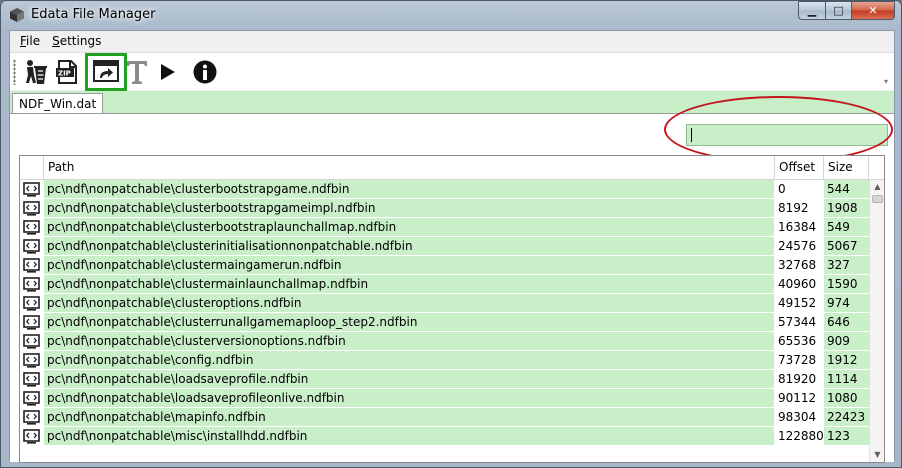 This screenshot has height=468, width=902. Describe the element at coordinates (799, 265) in the screenshot. I see `offset-cell: 32768` at that location.